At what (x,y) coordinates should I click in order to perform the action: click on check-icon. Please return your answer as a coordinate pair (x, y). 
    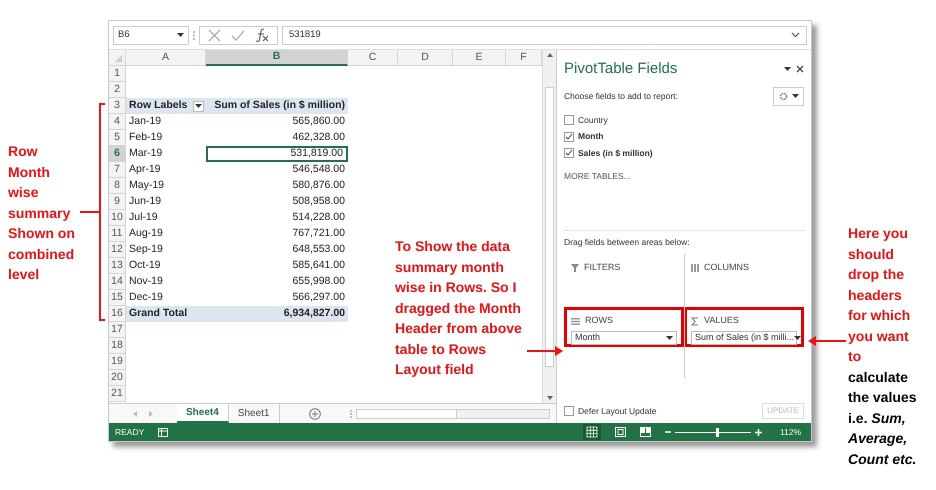
    Looking at the image, I should click on (238, 35).